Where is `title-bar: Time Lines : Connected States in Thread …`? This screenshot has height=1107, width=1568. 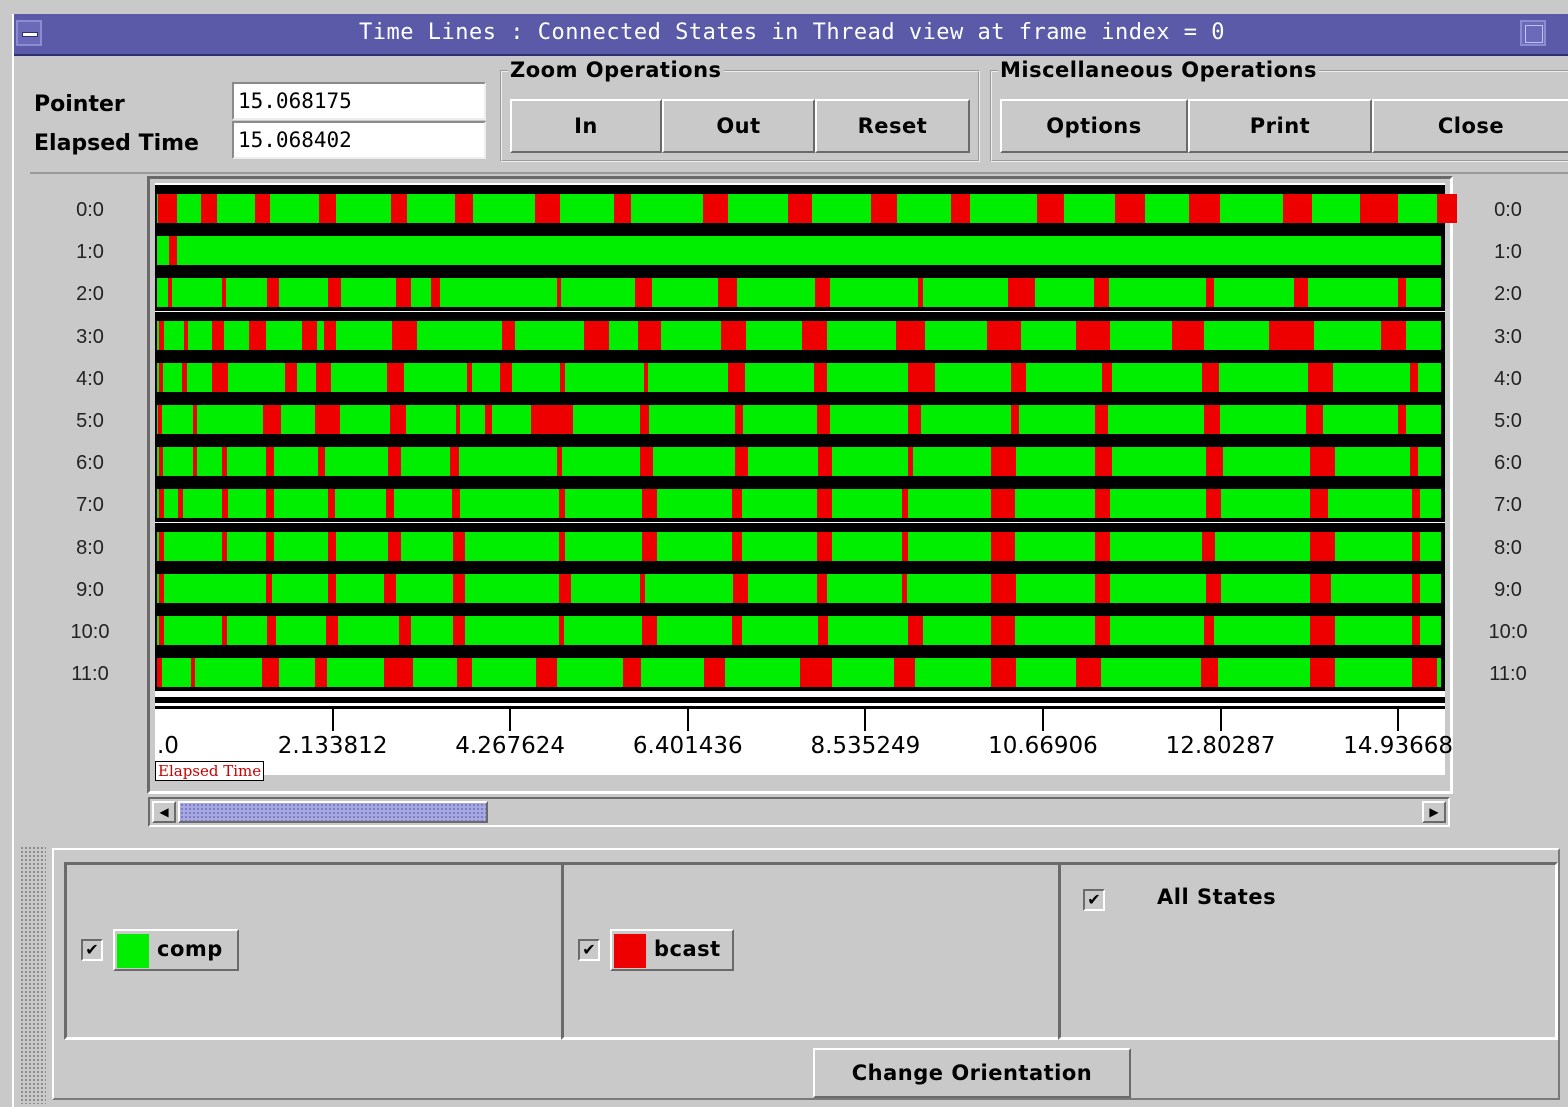
title-bar: Time Lines : Connected States in Thread … is located at coordinates (791, 35).